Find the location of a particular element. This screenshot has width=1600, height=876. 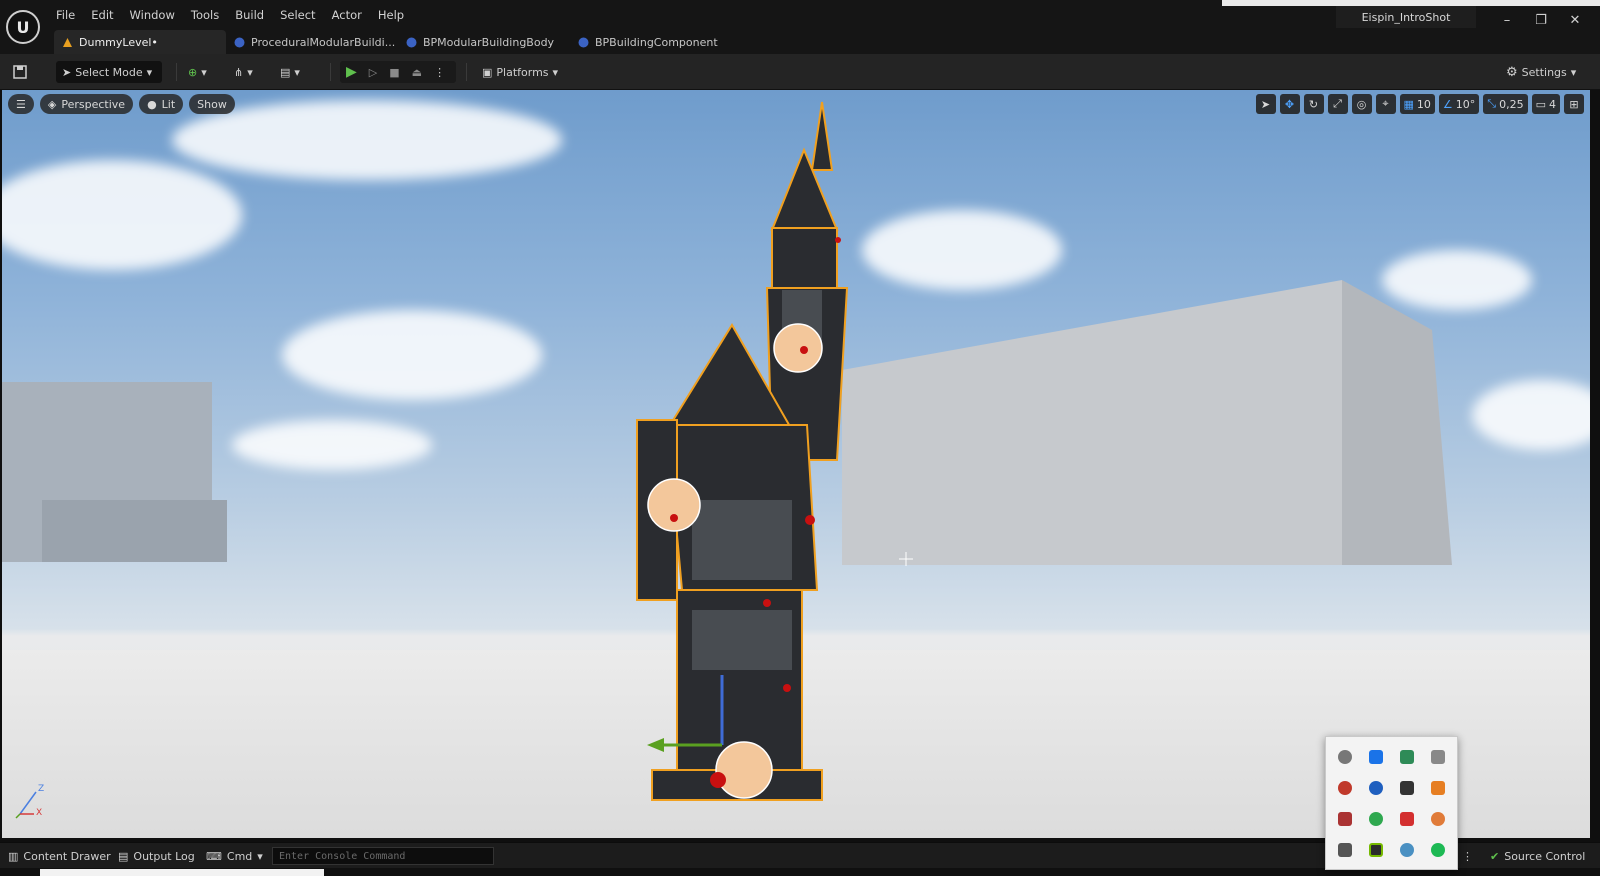

play-icon: ▶ is located at coordinates (351, 72).